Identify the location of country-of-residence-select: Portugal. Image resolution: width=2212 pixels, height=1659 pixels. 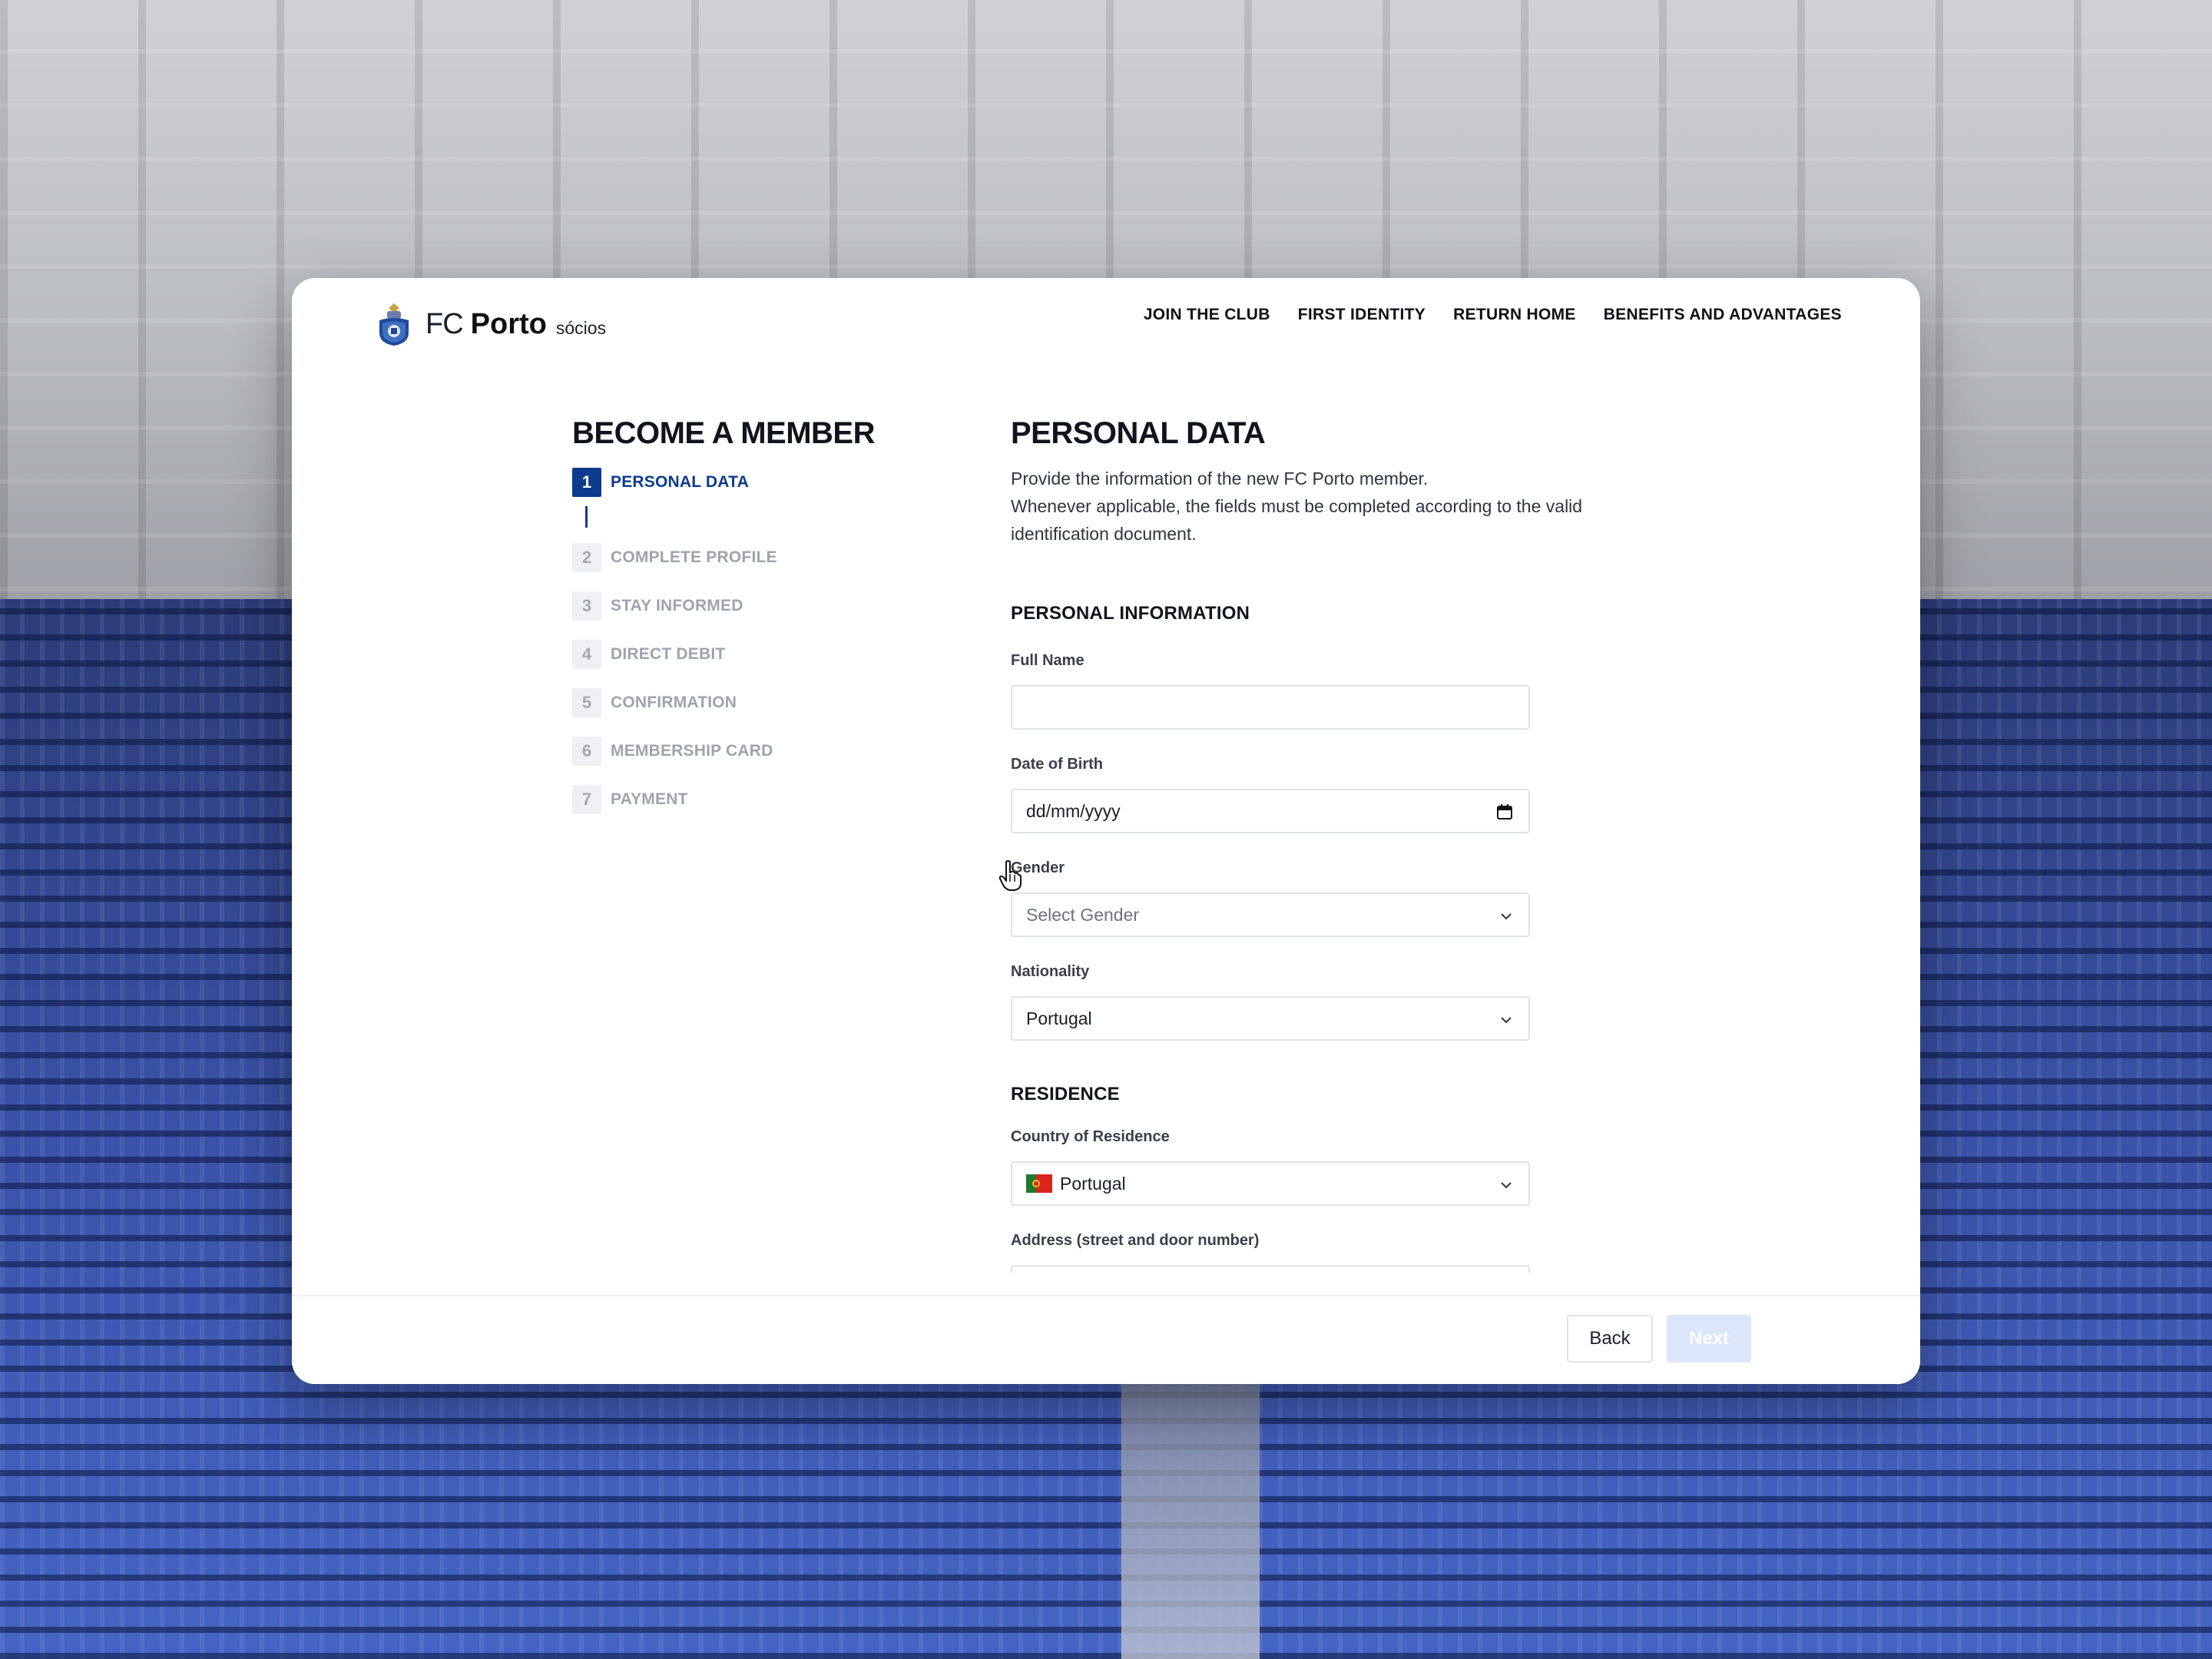
(1271, 1183).